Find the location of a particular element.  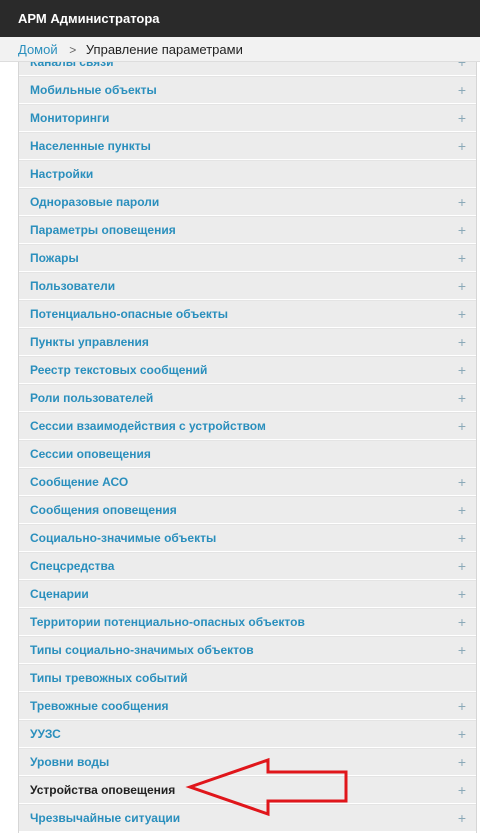

list-item-label: Спецсредства is located at coordinates (72, 566).